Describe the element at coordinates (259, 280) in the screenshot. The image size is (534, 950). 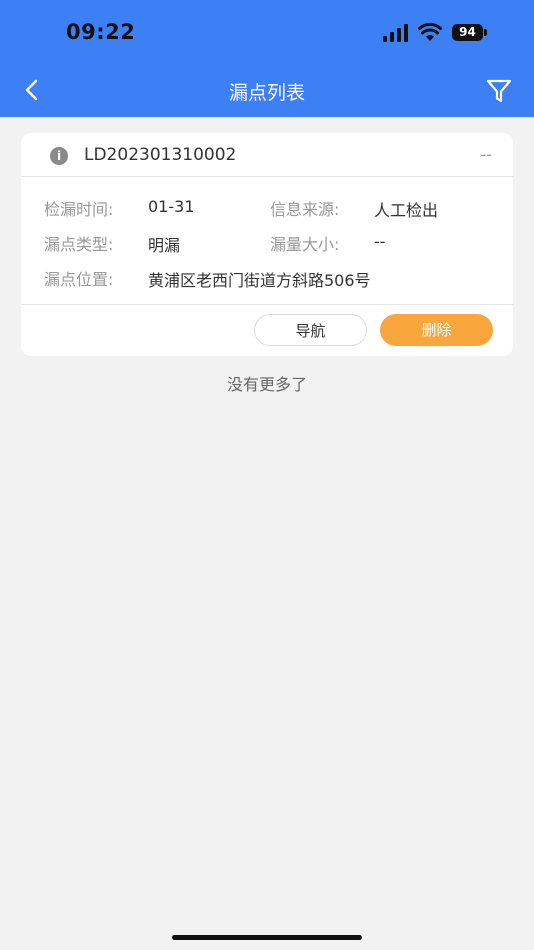
I see `location-value: 黄浦区老西门街道方斜路506号` at that location.